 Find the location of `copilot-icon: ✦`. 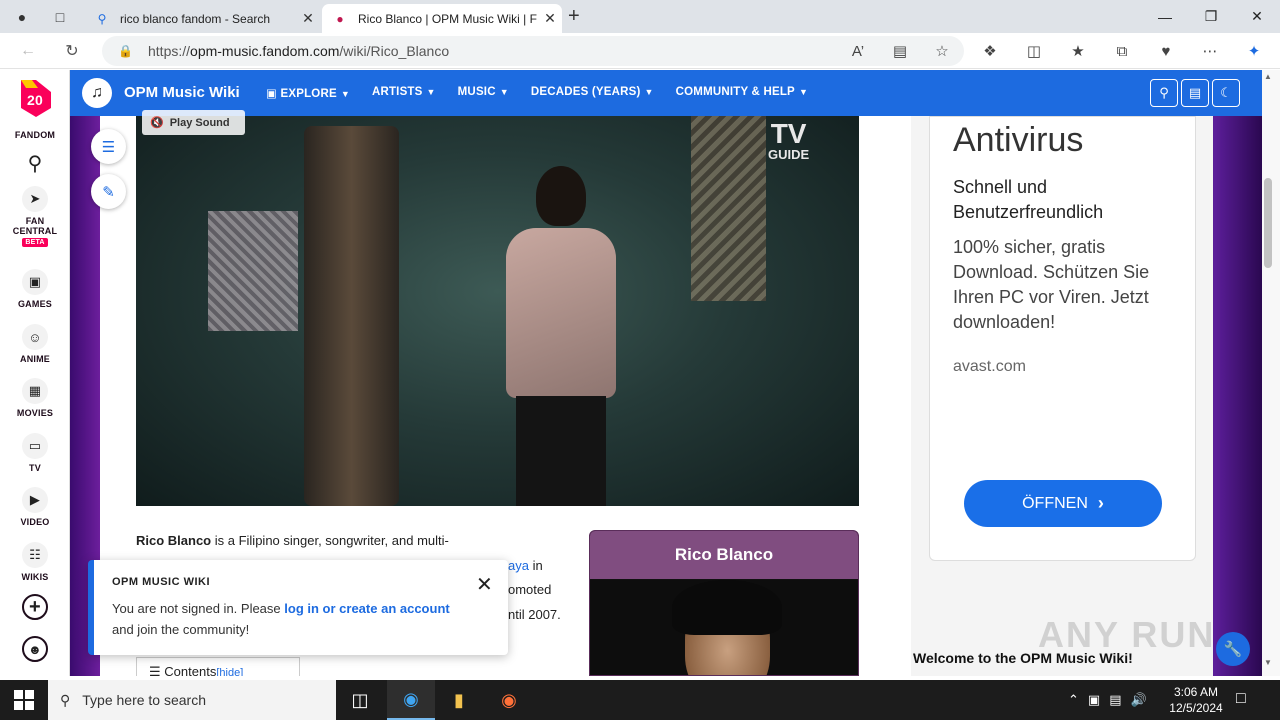

copilot-icon: ✦ is located at coordinates (1254, 51).